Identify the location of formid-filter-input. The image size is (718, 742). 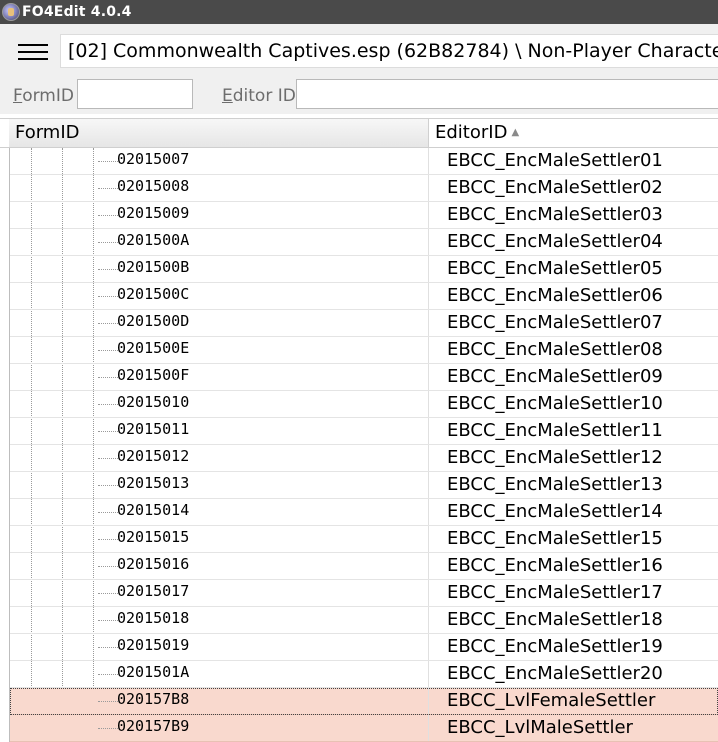
(135, 94).